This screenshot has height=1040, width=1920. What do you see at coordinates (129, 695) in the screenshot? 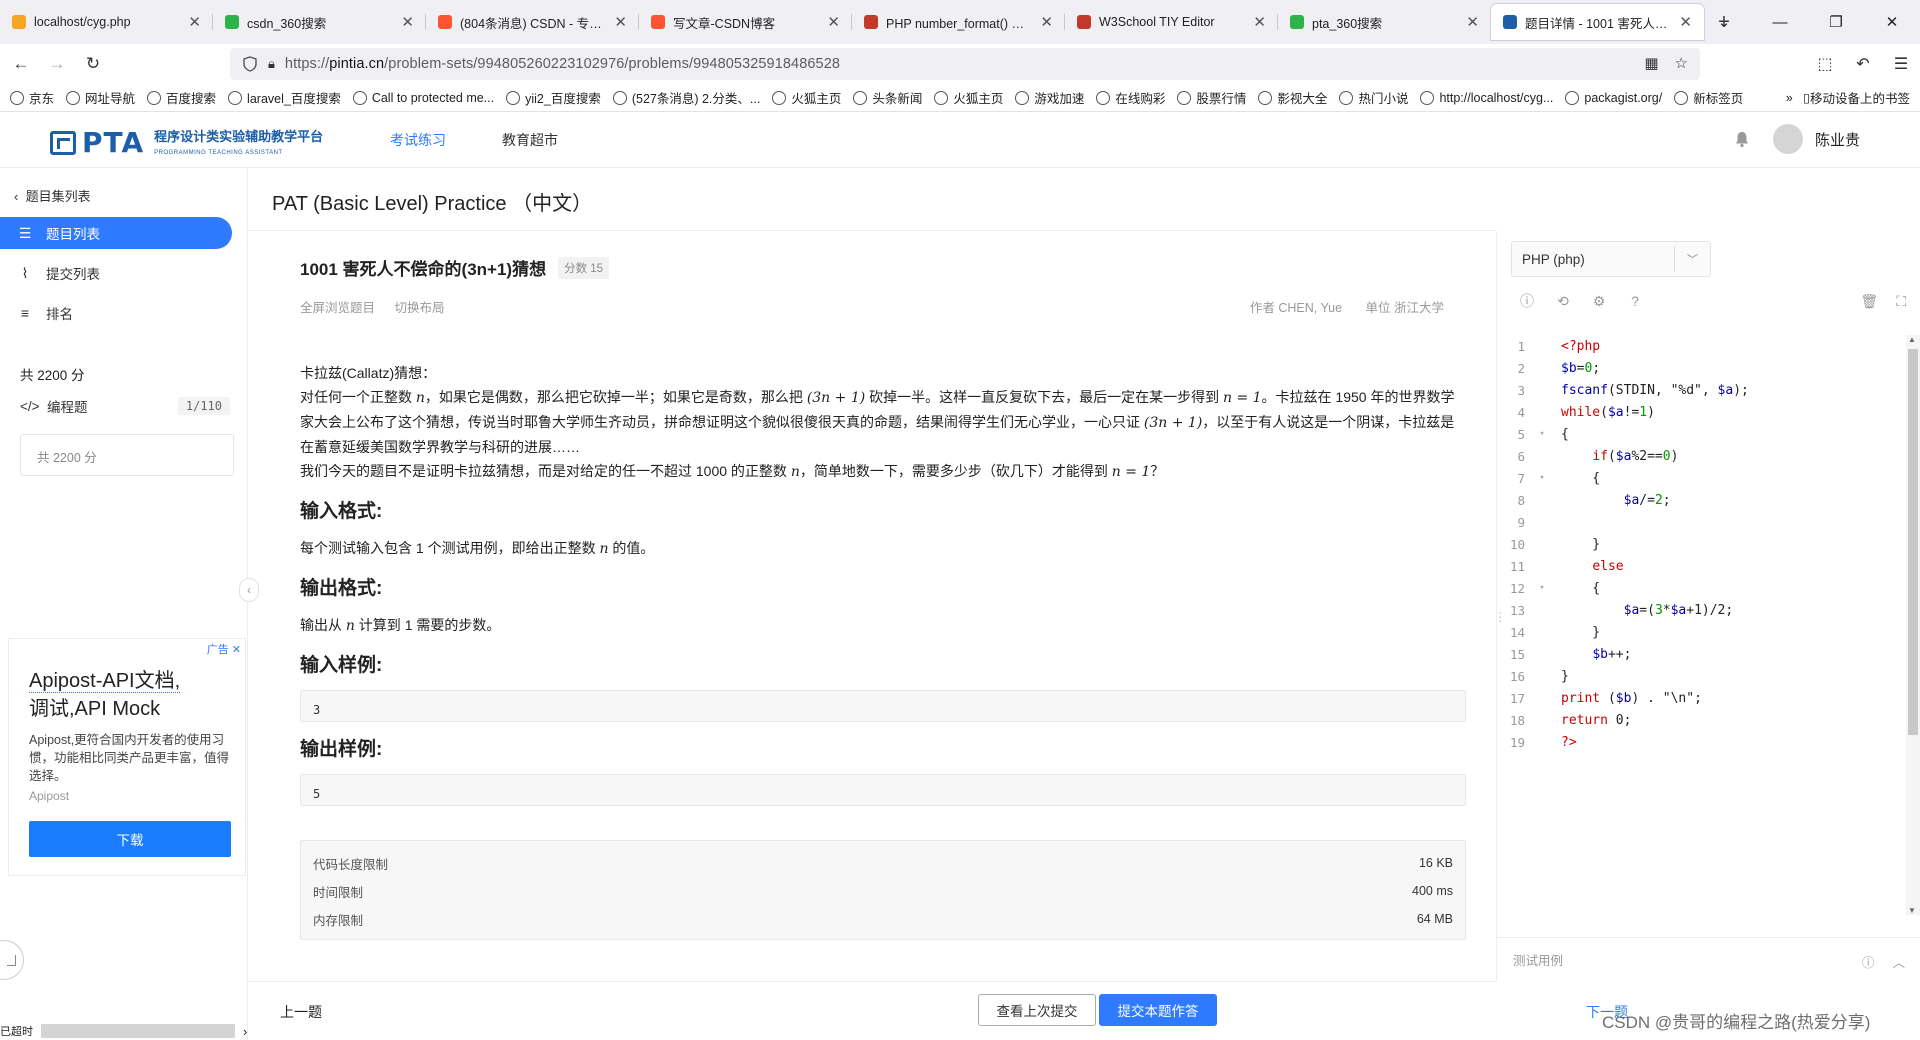
I see `ad-title: Apipost-API文档, 调试,API Mock` at bounding box center [129, 695].